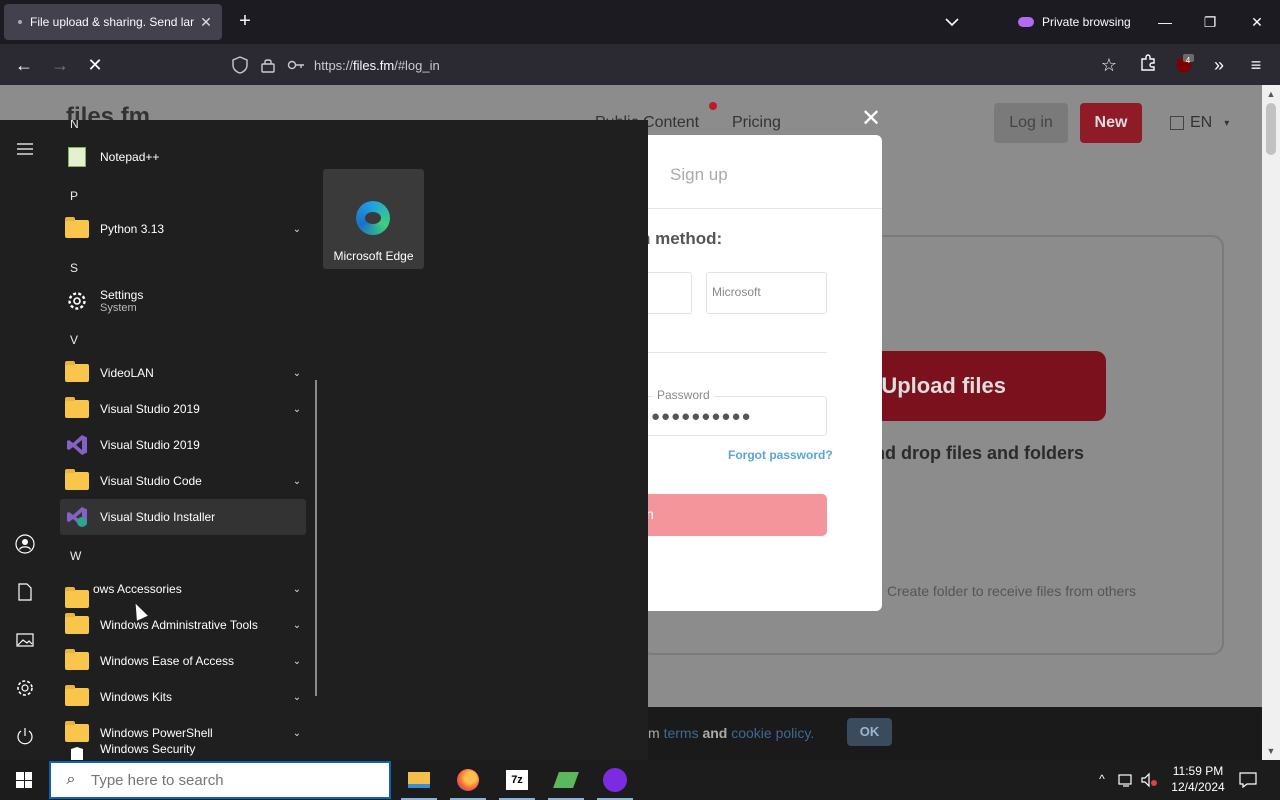 The width and height of the screenshot is (1280, 800). Describe the element at coordinates (71, 779) in the screenshot. I see `search-icon: ⌕` at that location.